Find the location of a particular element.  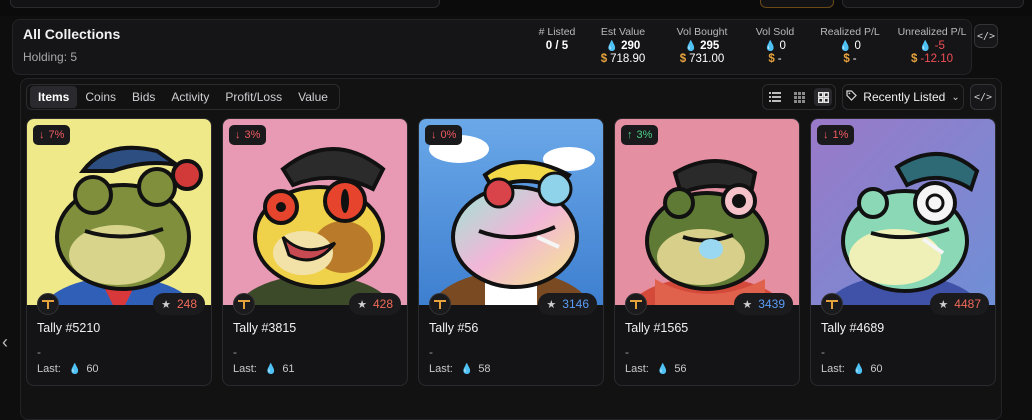

rank-value: 428 is located at coordinates (382, 304).